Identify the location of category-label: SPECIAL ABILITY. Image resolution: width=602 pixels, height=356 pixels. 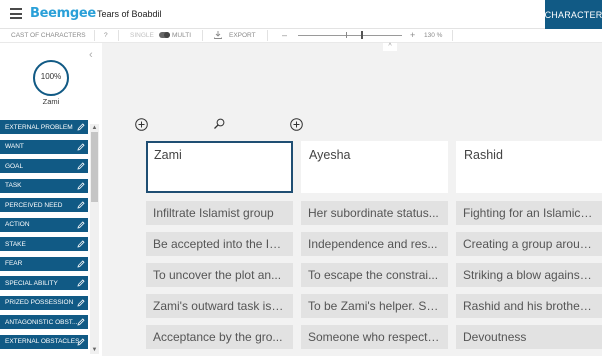
(31, 283).